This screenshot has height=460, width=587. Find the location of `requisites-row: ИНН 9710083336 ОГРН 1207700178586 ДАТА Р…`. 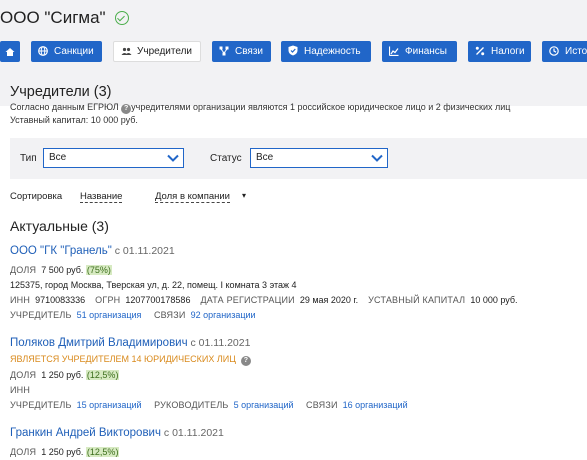

requisites-row: ИНН 9710083336 ОГРН 1207700178586 ДАТА Р… is located at coordinates (264, 300).